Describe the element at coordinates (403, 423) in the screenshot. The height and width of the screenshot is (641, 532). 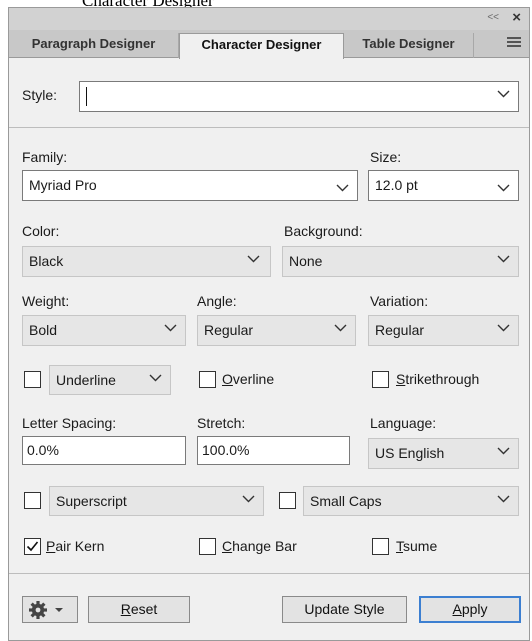
I see `language-label: Language:` at that location.